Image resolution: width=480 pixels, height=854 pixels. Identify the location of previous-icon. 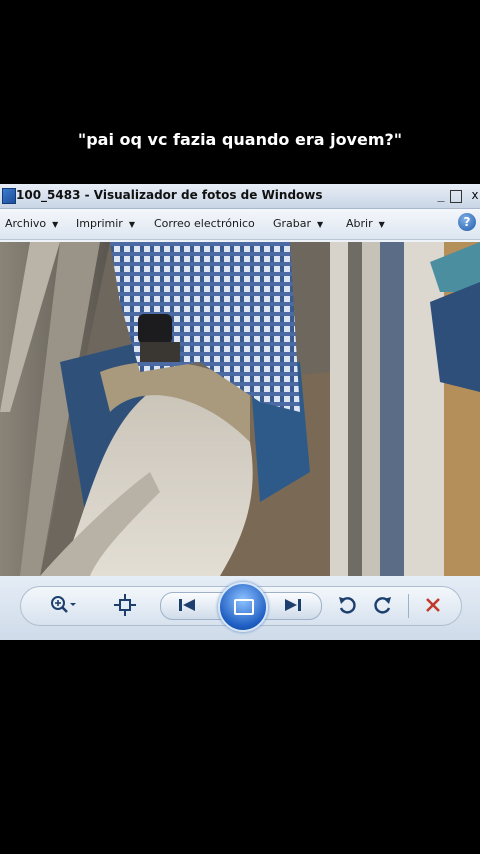
(187, 605).